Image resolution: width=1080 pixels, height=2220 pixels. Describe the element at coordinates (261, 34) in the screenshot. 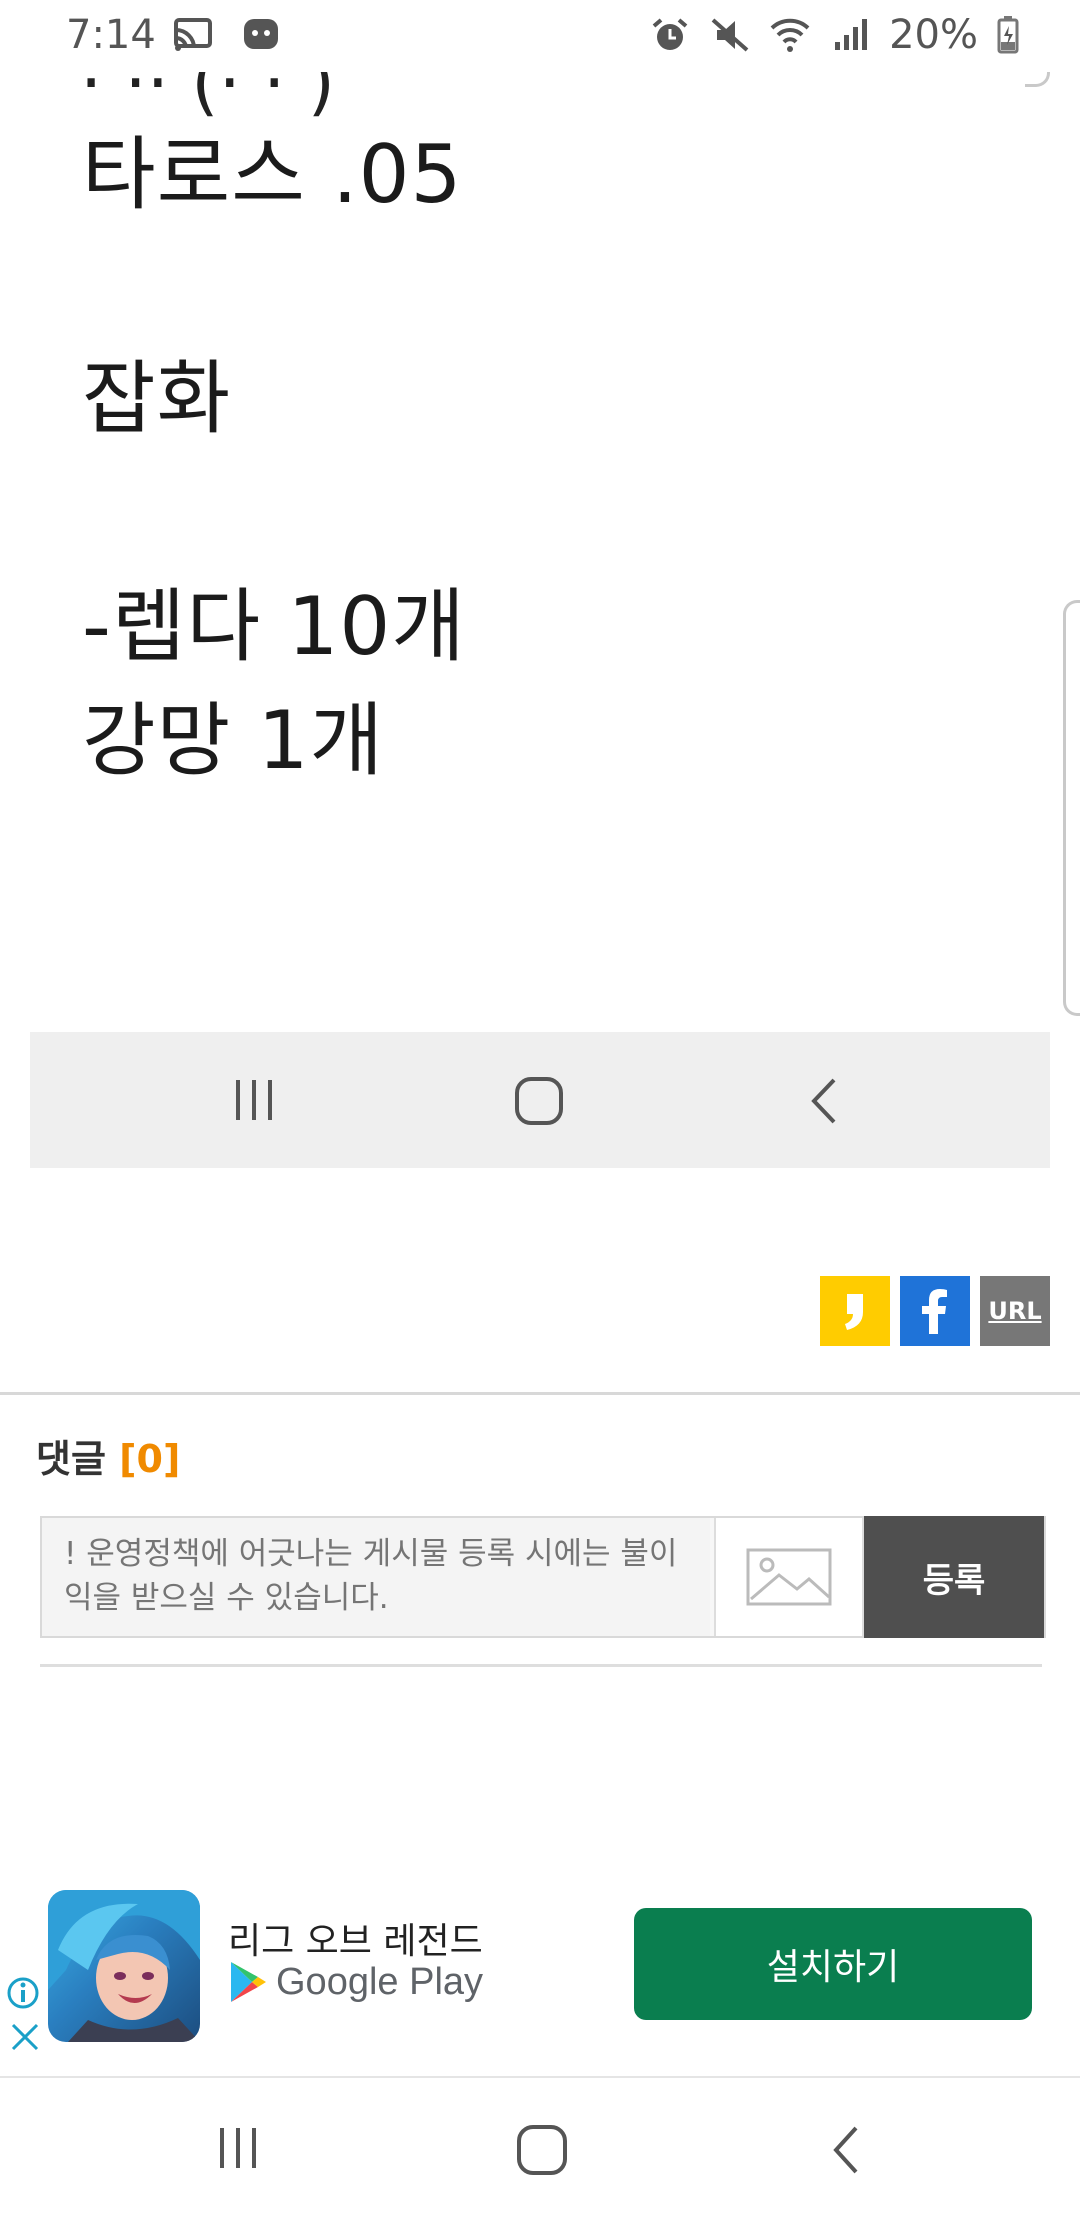

I see `chat-bubble-icon` at that location.